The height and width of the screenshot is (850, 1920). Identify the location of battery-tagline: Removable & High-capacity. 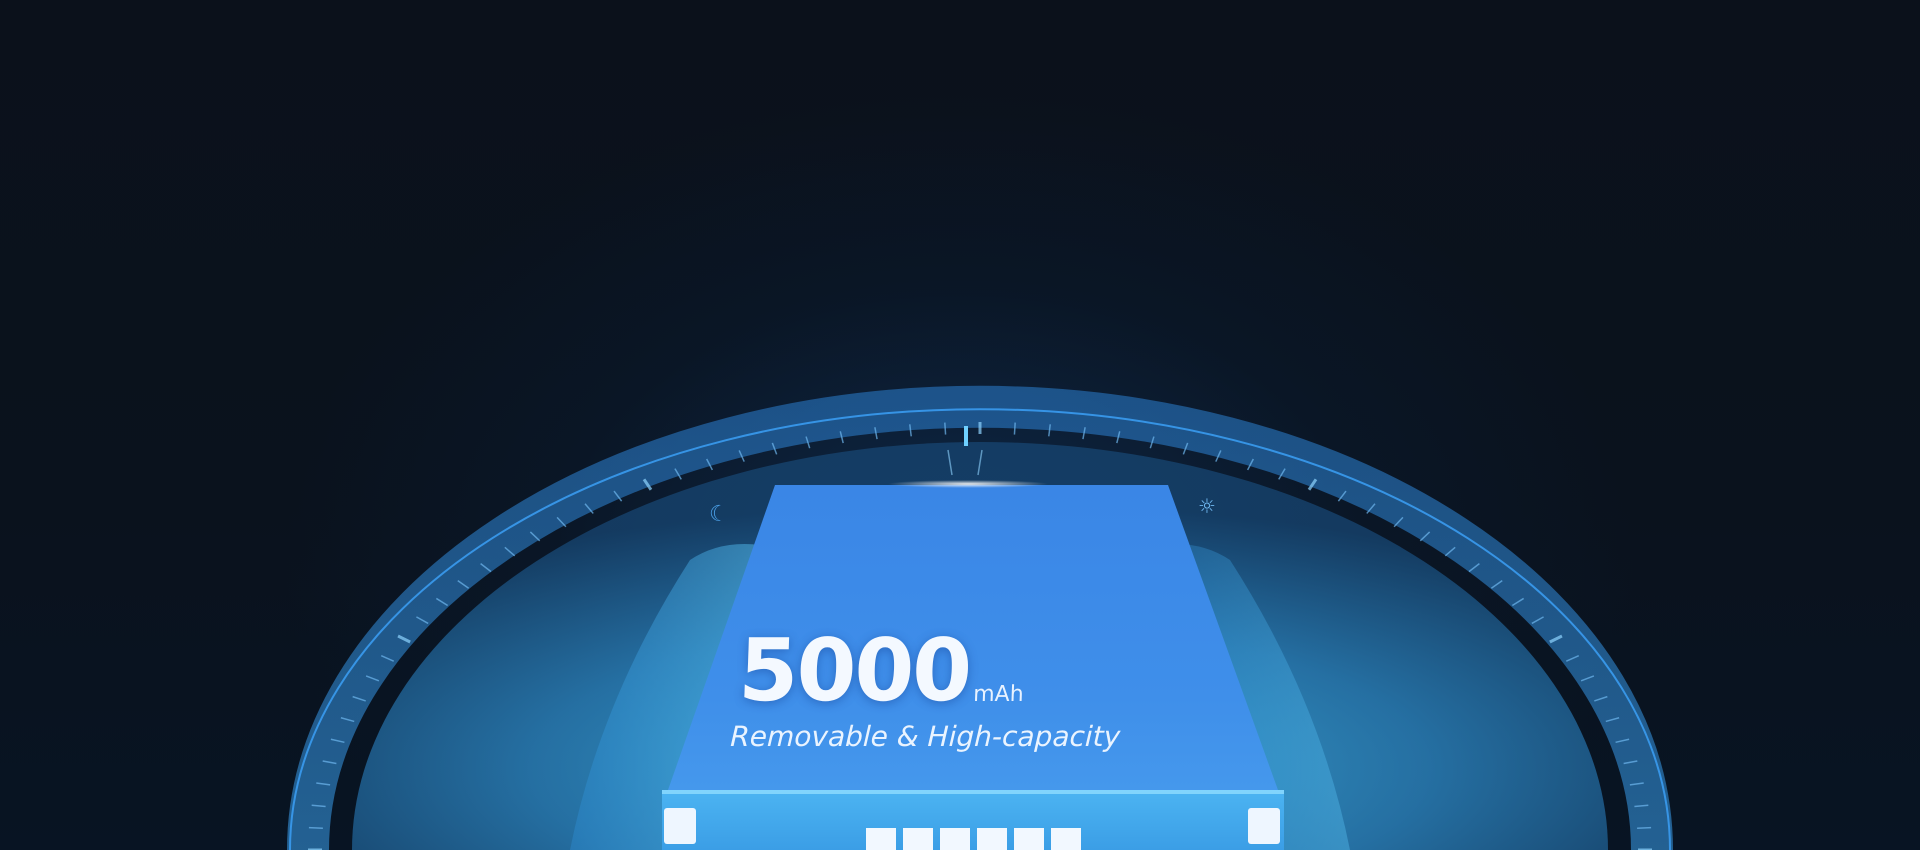
(925, 736).